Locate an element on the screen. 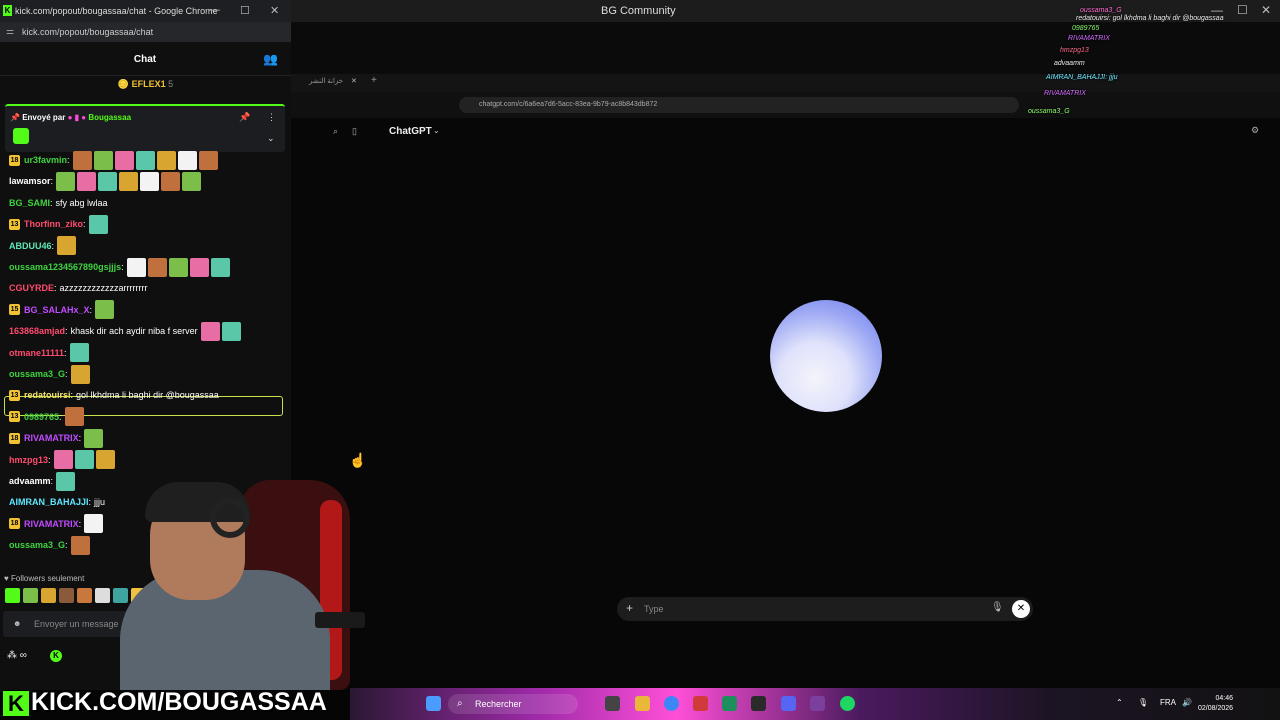  chat-url-bar: ⚌ kick.com/popout/bougassaa/chat is located at coordinates (145, 32).